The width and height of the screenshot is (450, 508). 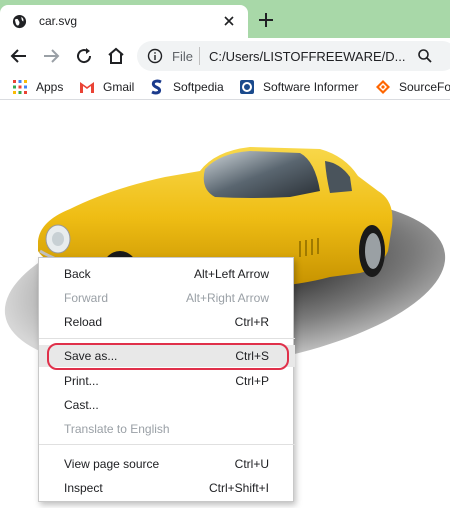 What do you see at coordinates (251, 464) in the screenshot?
I see `menu-item-shortcut: Ctrl+U` at bounding box center [251, 464].